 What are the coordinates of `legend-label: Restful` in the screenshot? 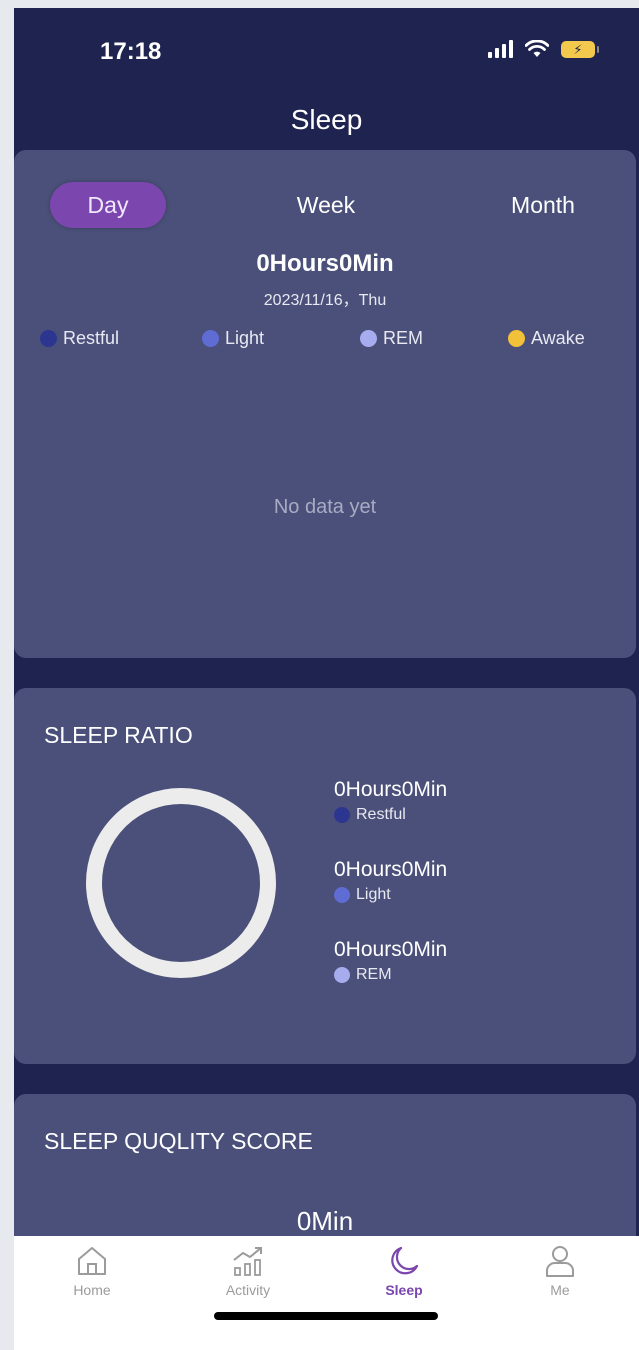 It's located at (91, 338).